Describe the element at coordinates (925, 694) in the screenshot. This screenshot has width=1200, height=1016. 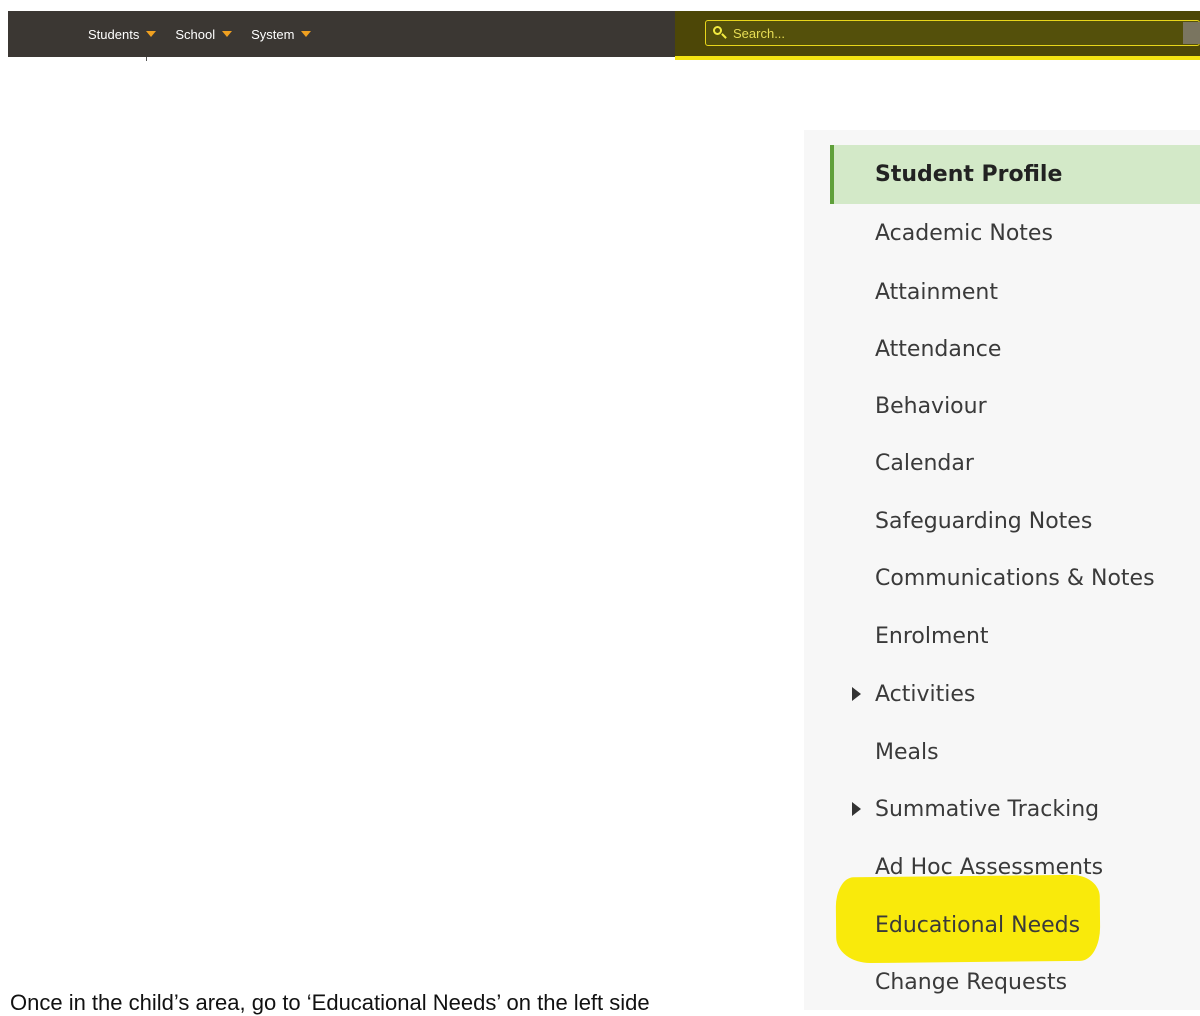
I see `sidebar-item-label: Activities` at that location.